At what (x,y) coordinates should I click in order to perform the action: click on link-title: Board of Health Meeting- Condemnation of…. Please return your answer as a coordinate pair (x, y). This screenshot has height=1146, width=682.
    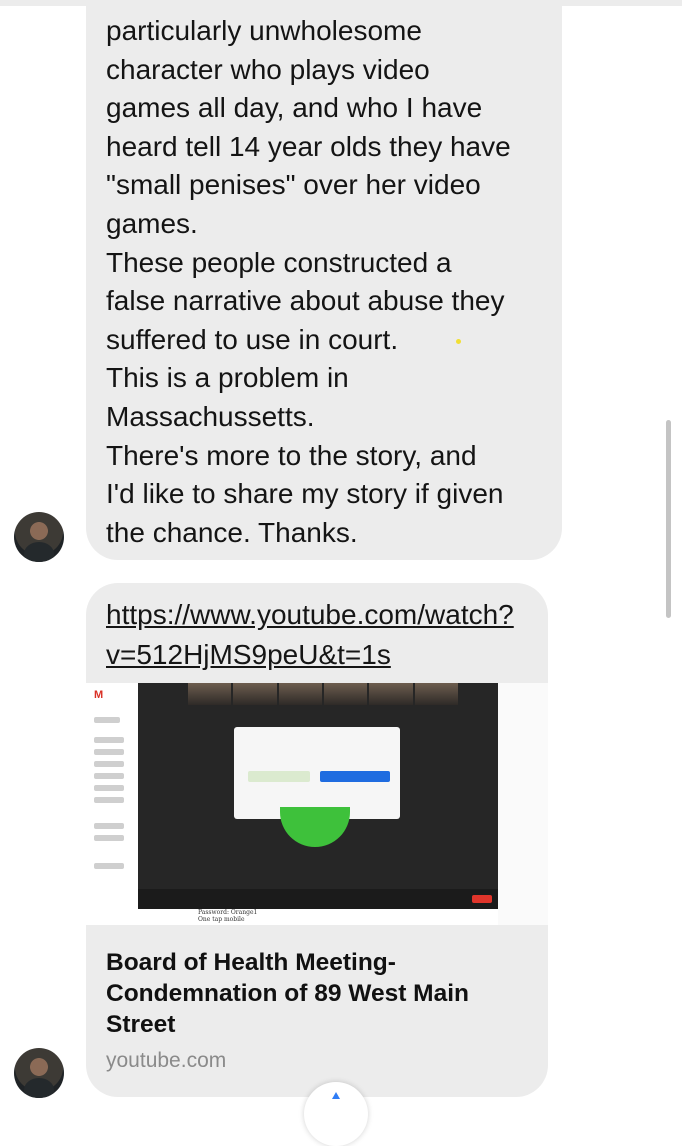
    Looking at the image, I should click on (316, 993).